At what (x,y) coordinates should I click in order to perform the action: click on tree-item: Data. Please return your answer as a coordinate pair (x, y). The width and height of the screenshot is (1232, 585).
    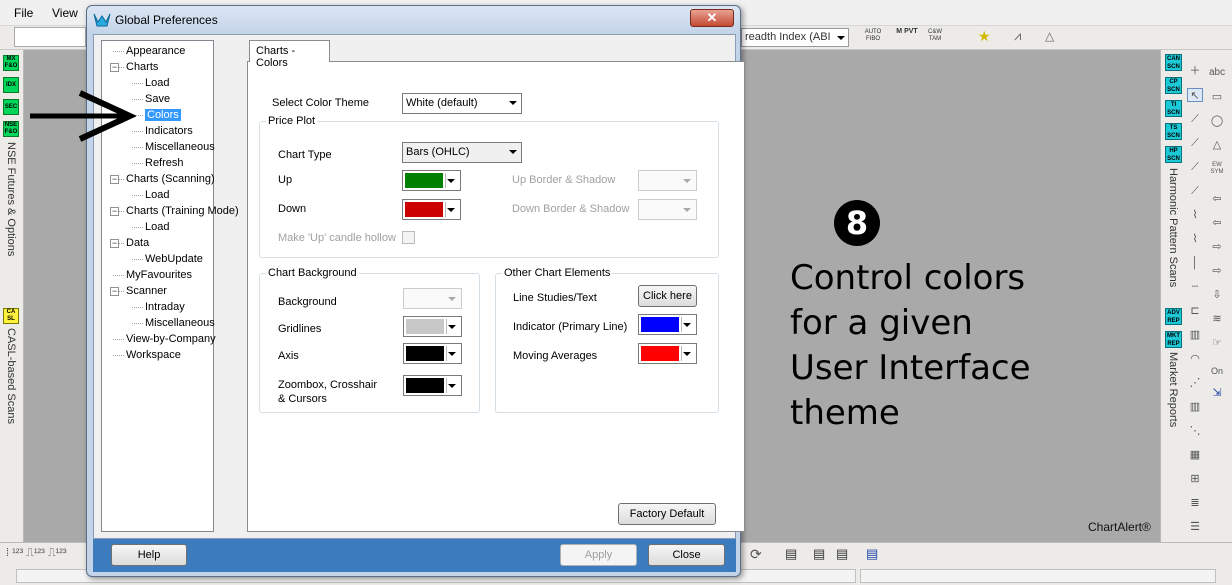
    Looking at the image, I should click on (137, 243).